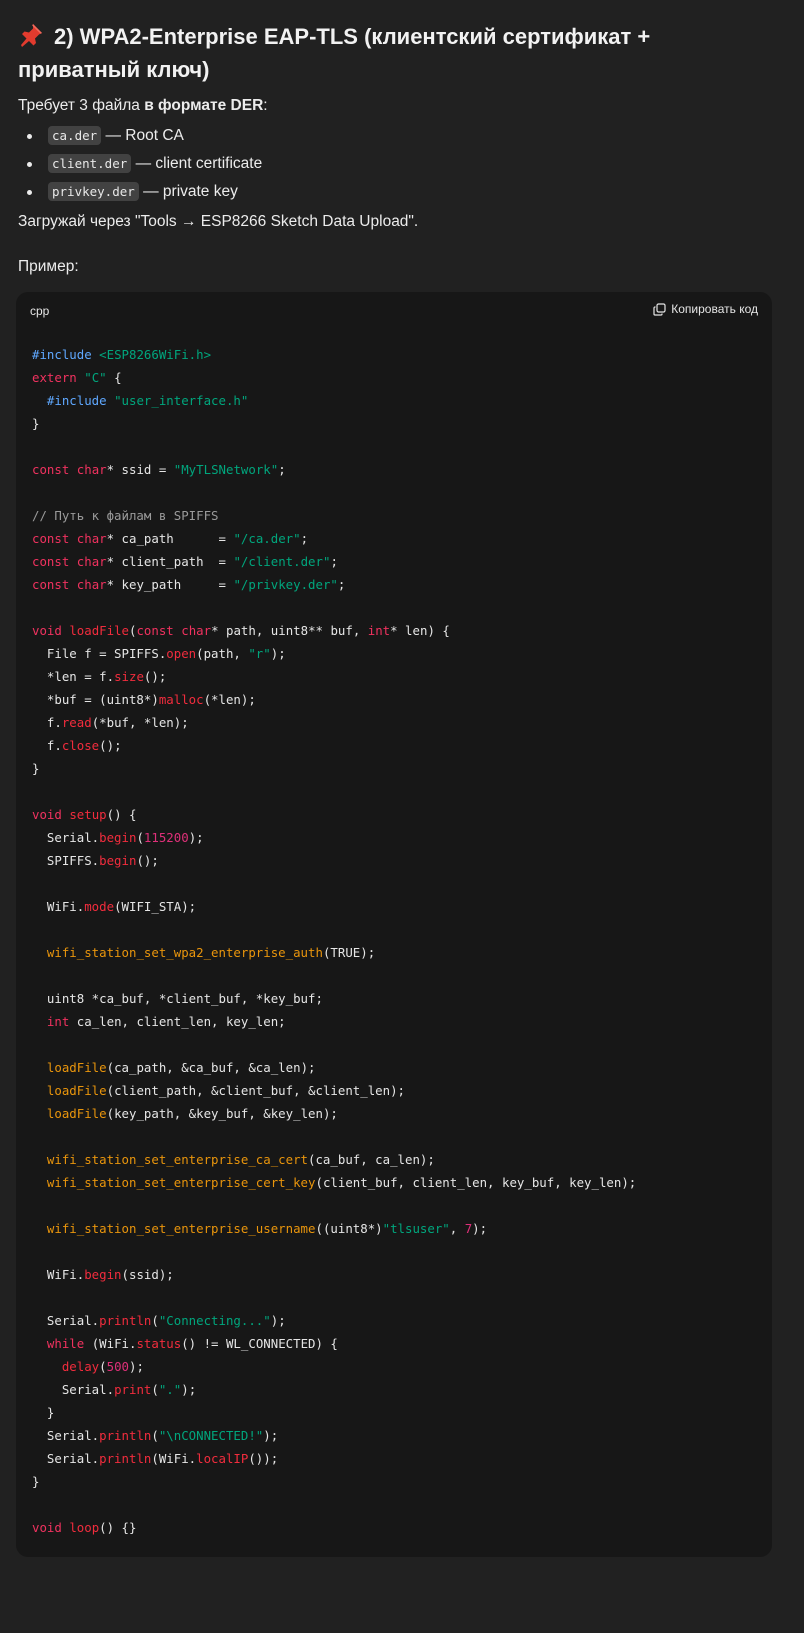 This screenshot has width=804, height=1633. What do you see at coordinates (155, 1435) in the screenshot?
I see `code-line: Serial.println("\nCONNECTED!");` at bounding box center [155, 1435].